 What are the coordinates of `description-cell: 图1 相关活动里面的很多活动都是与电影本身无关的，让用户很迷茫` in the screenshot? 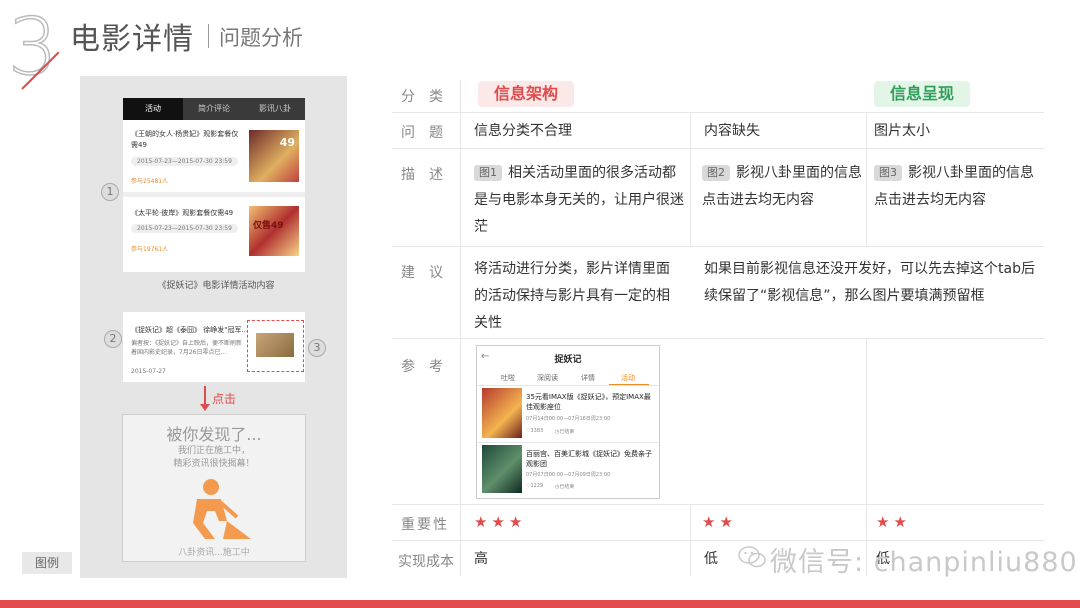 It's located at (579, 200).